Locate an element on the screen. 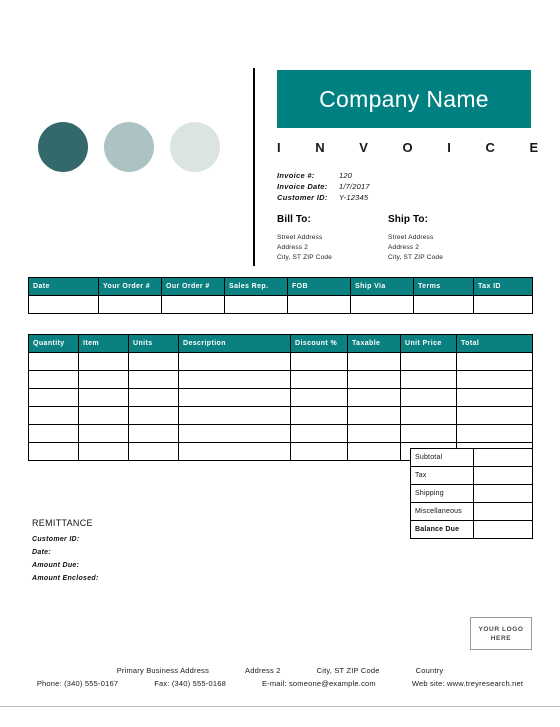 This screenshot has height=727, width=560. totals-label: Miscellaneous is located at coordinates (442, 511).